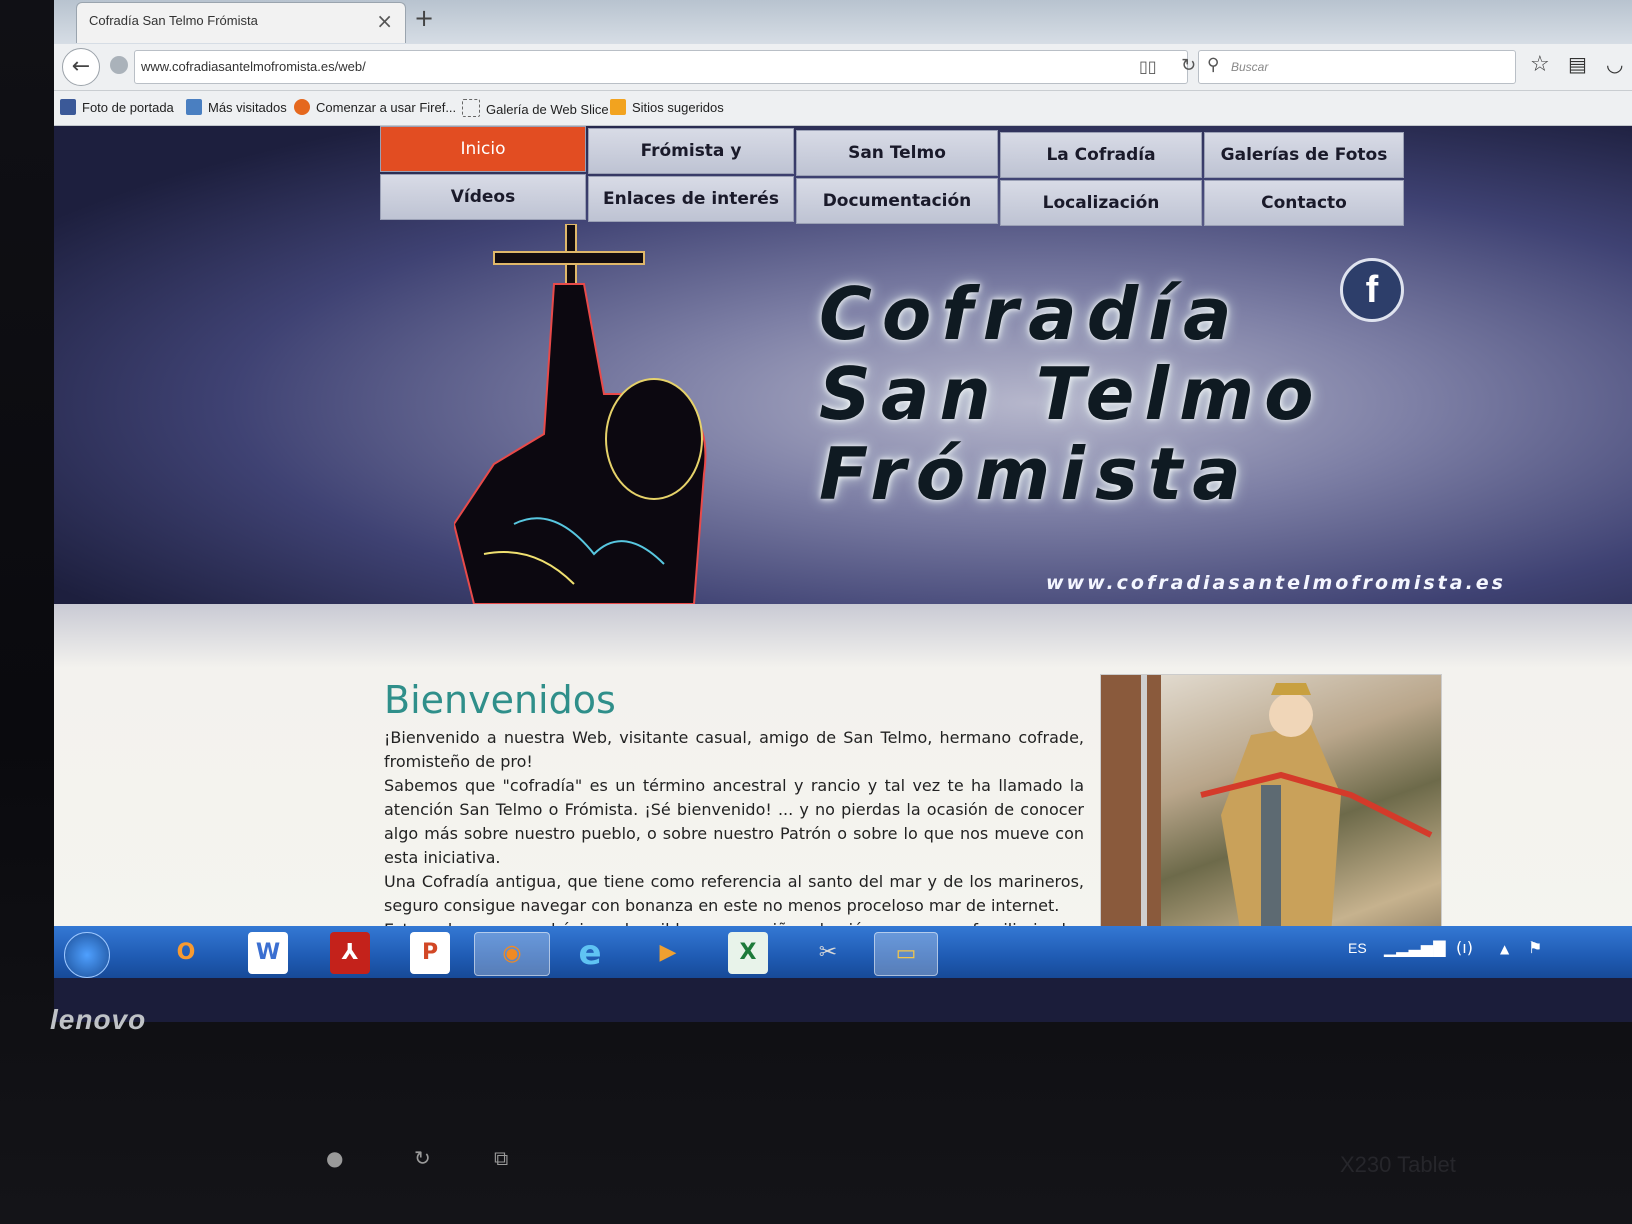 This screenshot has width=1632, height=1224. What do you see at coordinates (1540, 64) in the screenshot?
I see `bookmark-star-icon: ☆` at bounding box center [1540, 64].